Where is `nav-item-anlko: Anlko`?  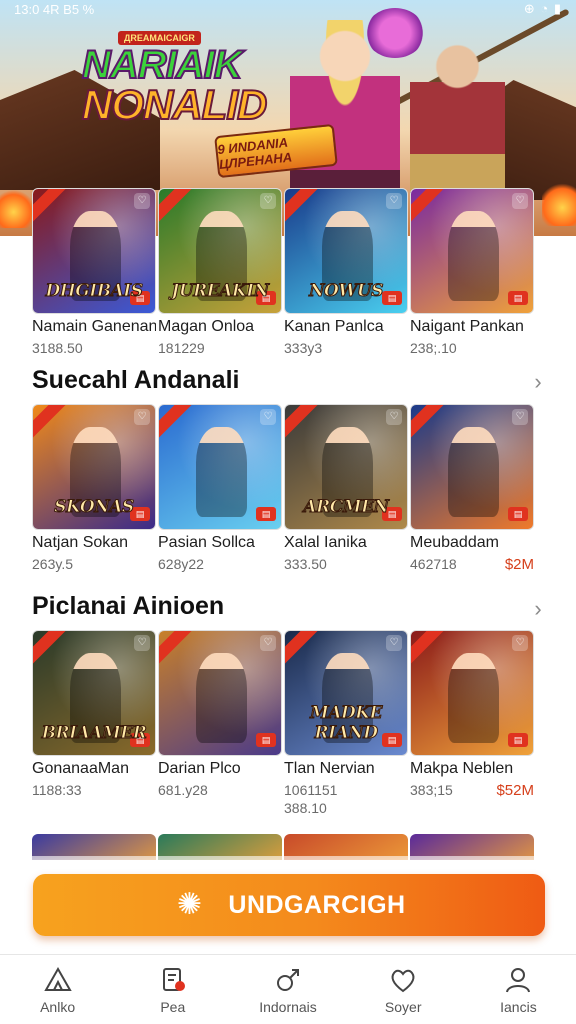
nav-item-anlko: Anlko is located at coordinates (57, 989).